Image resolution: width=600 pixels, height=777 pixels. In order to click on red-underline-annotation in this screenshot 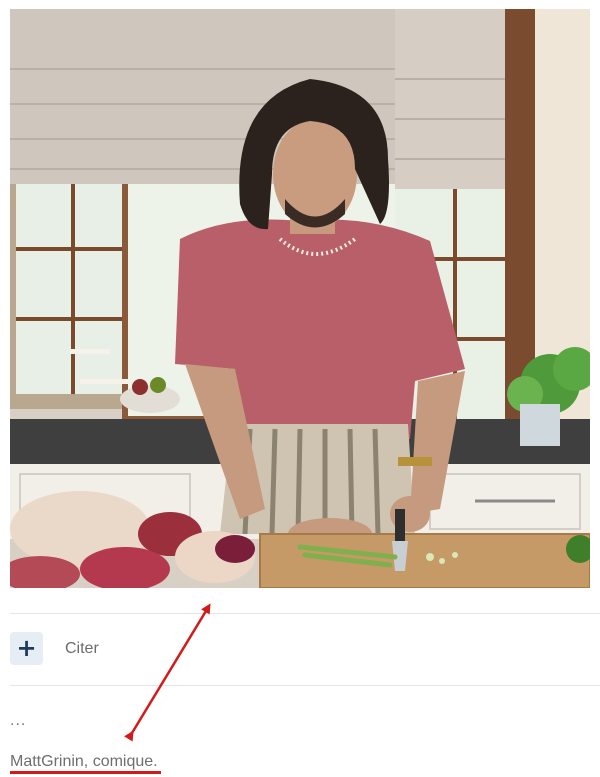, I will do `click(85, 772)`.